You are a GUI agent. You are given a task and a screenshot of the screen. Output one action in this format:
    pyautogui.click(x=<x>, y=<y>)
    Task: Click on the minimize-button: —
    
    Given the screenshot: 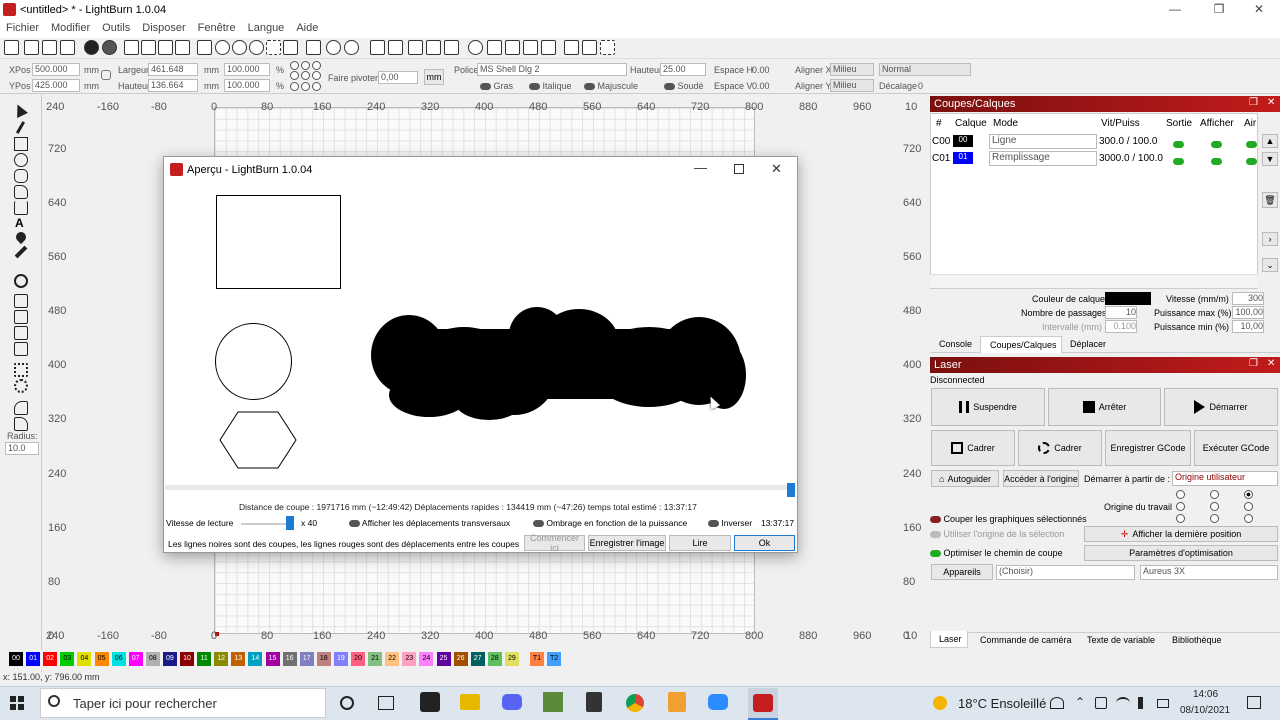 What is the action you would take?
    pyautogui.click(x=1175, y=10)
    